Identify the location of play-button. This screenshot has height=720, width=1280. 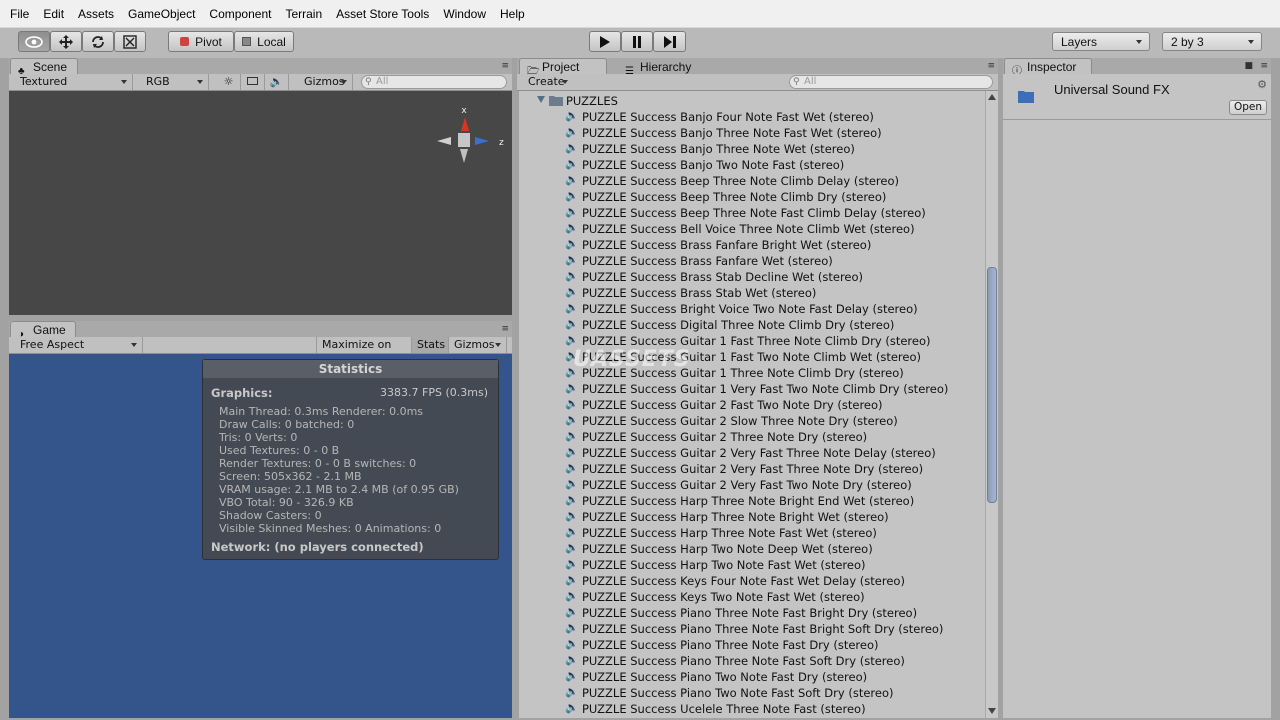
(605, 41).